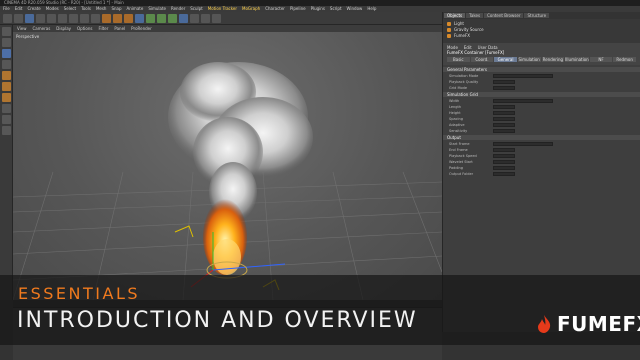  Describe the element at coordinates (541, 31) in the screenshot. I see `object-list: Light Gravity Source FumeFX` at that location.